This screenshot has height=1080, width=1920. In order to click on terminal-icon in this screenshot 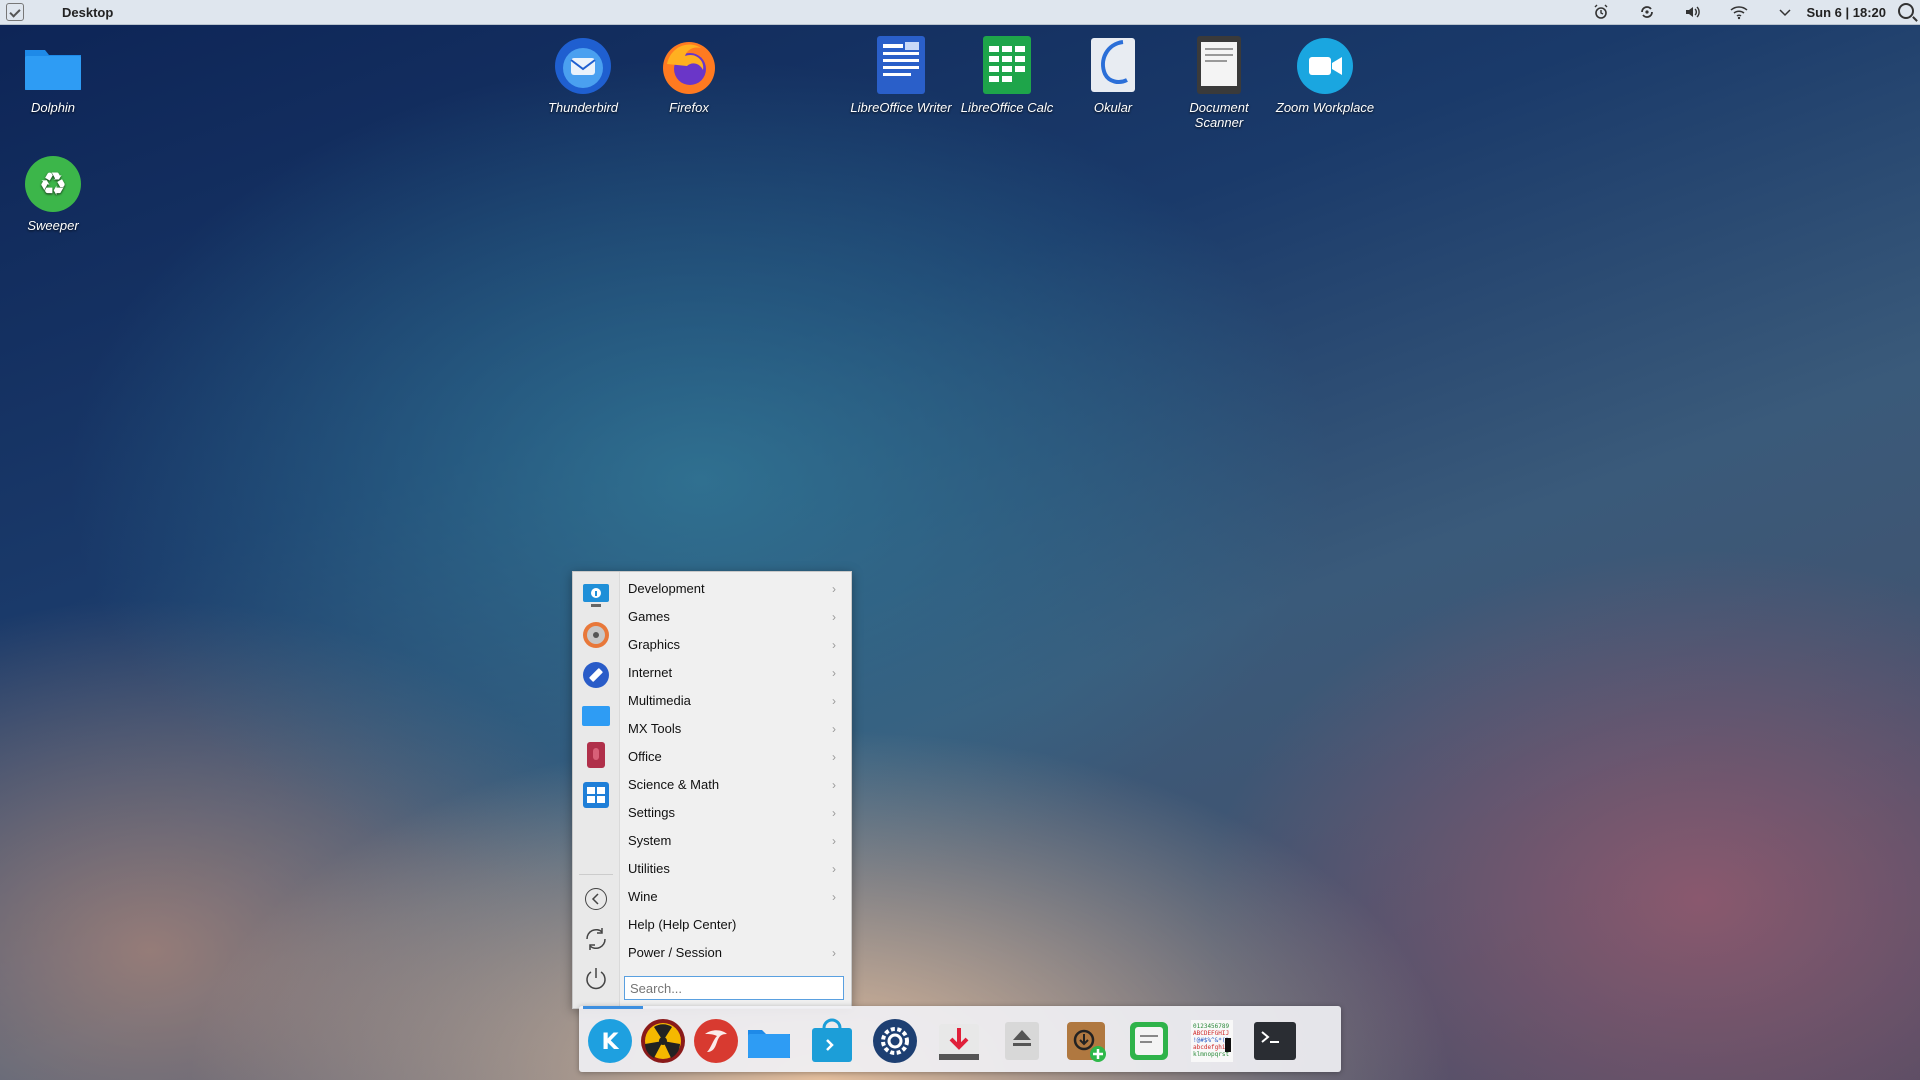, I will do `click(1275, 1041)`.